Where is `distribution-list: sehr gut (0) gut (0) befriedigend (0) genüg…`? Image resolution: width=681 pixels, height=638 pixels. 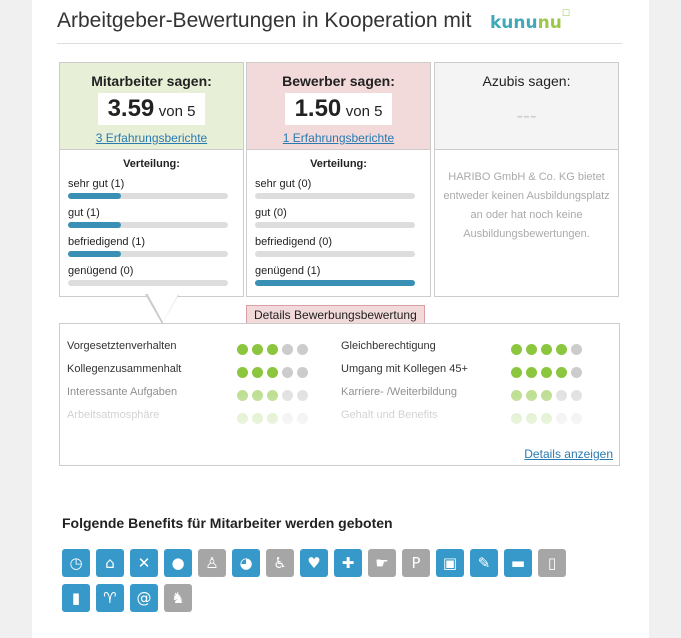
distribution-list: sehr gut (0) gut (0) befriedigend (0) genüg… is located at coordinates (338, 232).